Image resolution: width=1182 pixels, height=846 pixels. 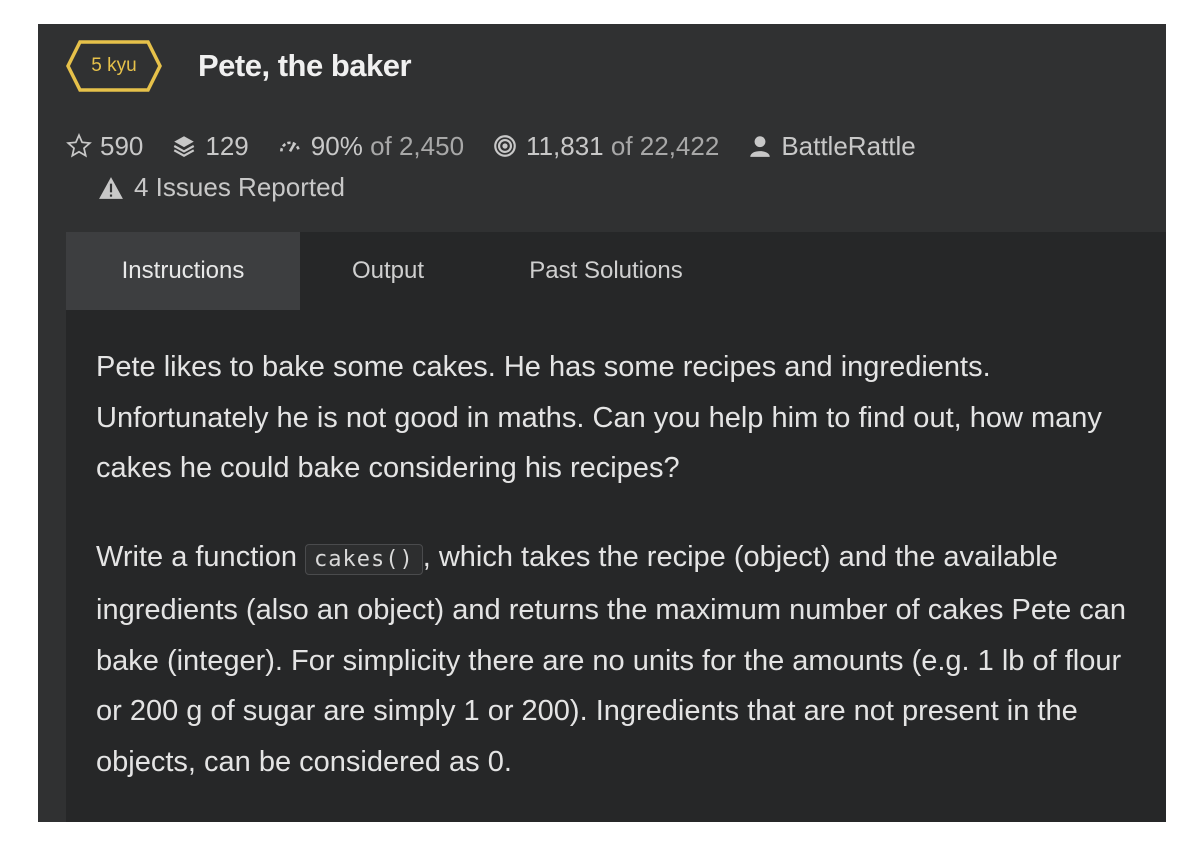 I want to click on function-name-code: cakes(), so click(x=364, y=559).